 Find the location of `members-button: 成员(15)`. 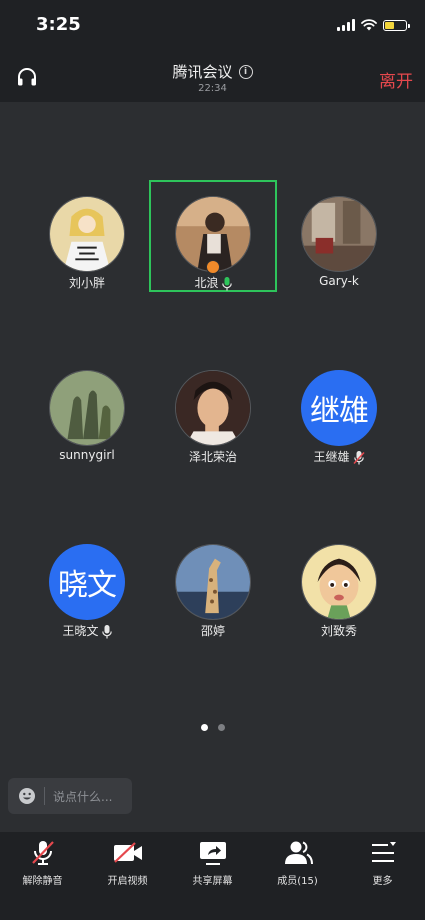

members-button: 成员(15) is located at coordinates (297, 865).